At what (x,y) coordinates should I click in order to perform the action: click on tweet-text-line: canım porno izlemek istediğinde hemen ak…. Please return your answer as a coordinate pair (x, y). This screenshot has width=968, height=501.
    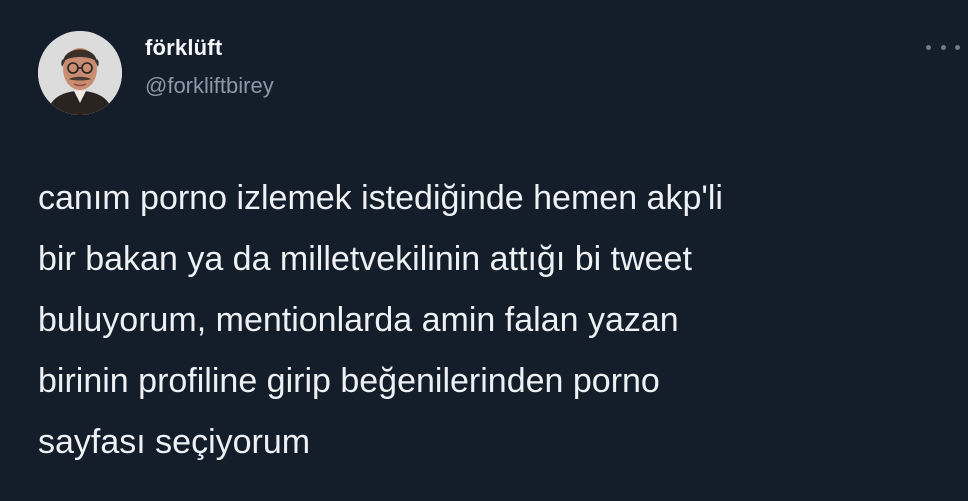
    Looking at the image, I should click on (380, 198).